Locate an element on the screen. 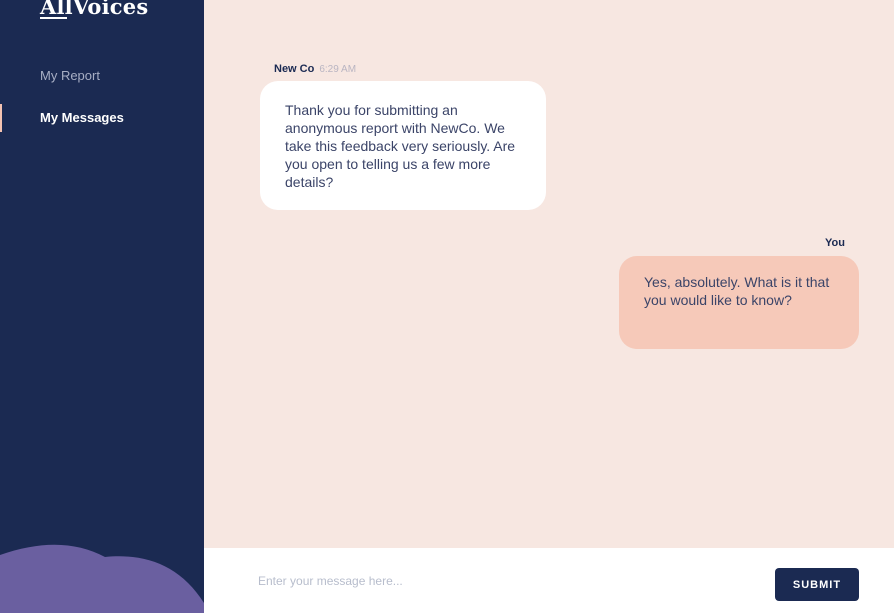  message-composer: SUBMIT is located at coordinates (549, 580).